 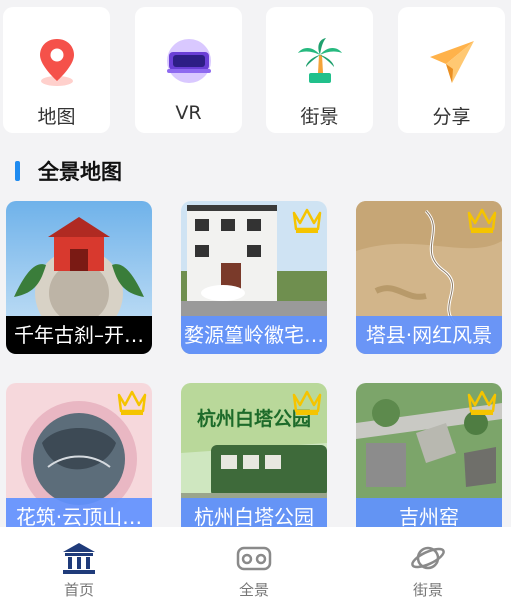 I want to click on palm-tree-icon, so click(x=319, y=60).